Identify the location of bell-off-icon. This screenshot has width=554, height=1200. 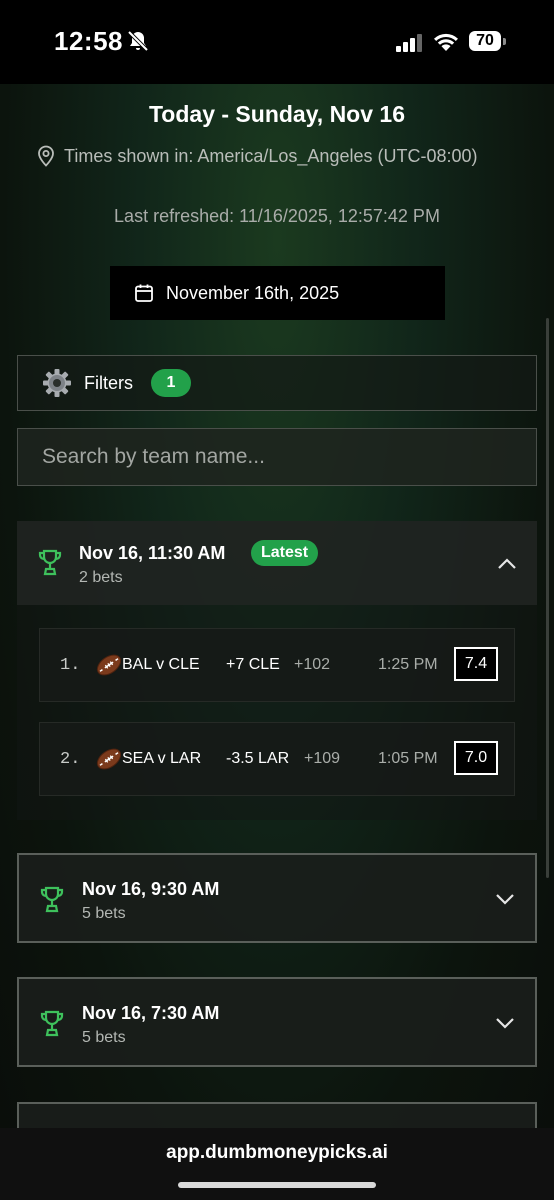
(138, 41).